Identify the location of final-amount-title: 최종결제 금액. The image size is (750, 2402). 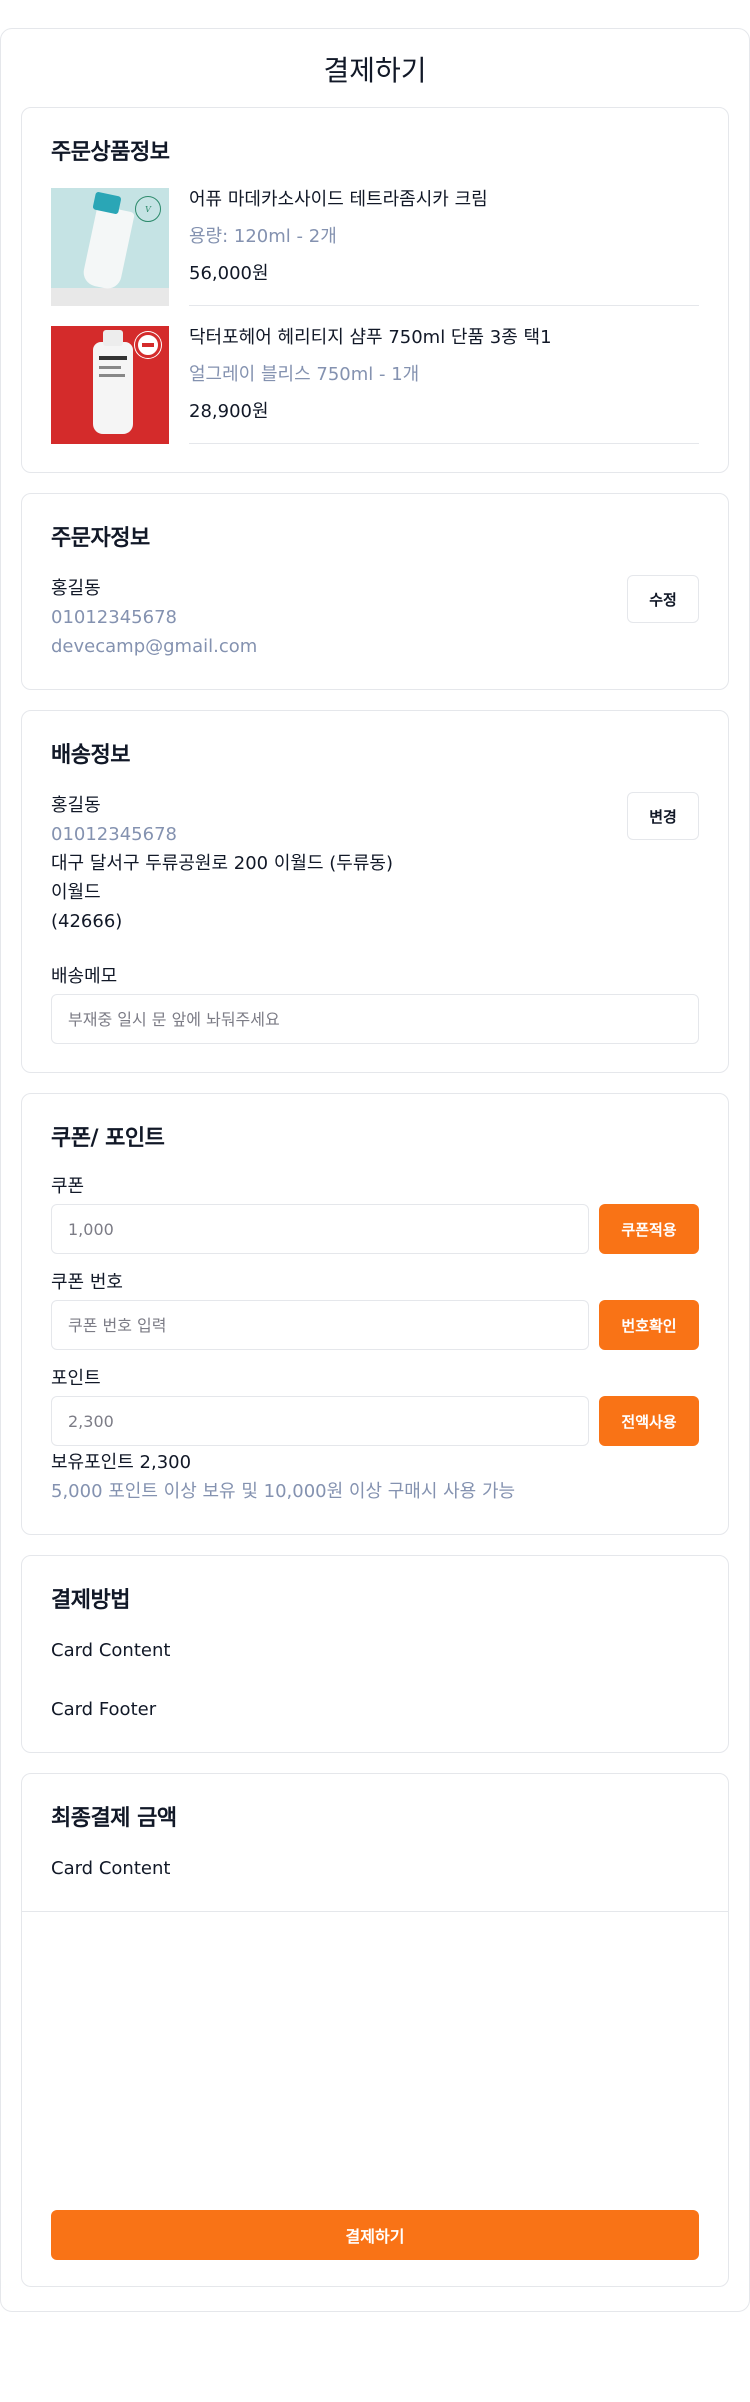
(114, 1818).